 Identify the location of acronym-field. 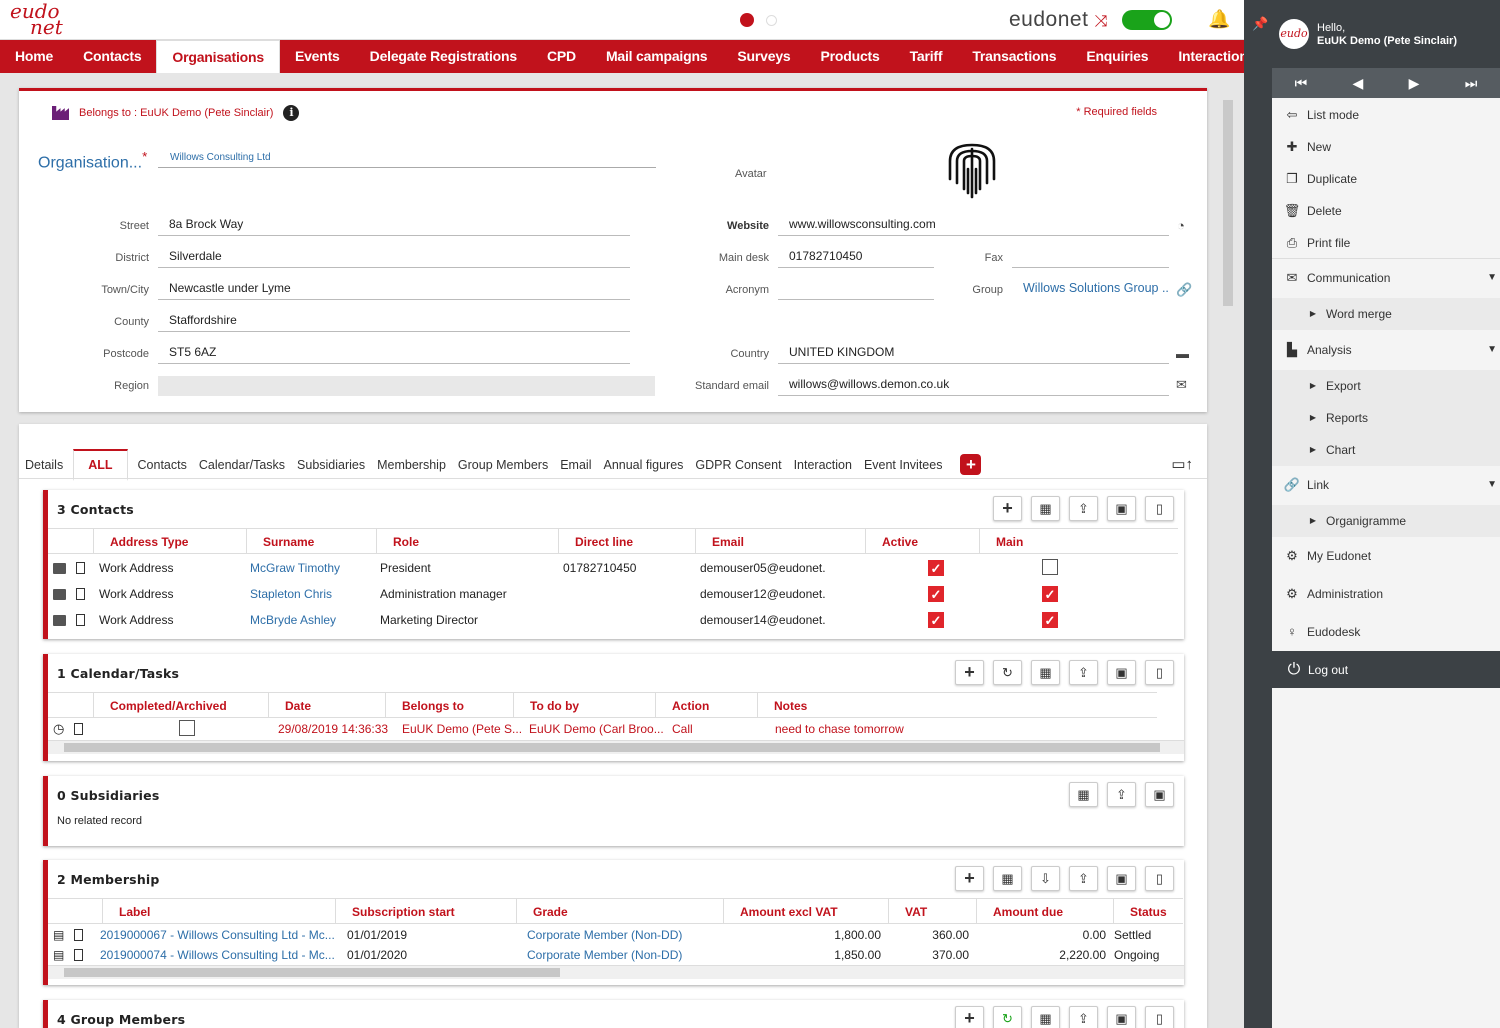
(856, 290).